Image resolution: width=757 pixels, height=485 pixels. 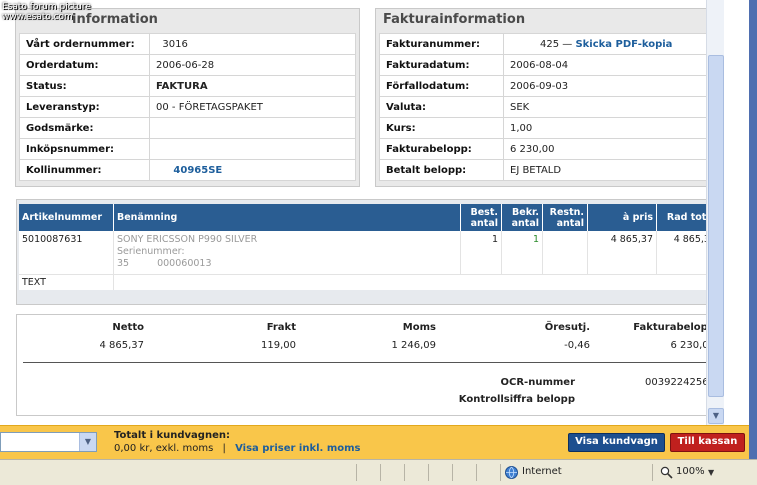 I want to click on invoice-amount-value: 6 230,00, so click(x=609, y=149).